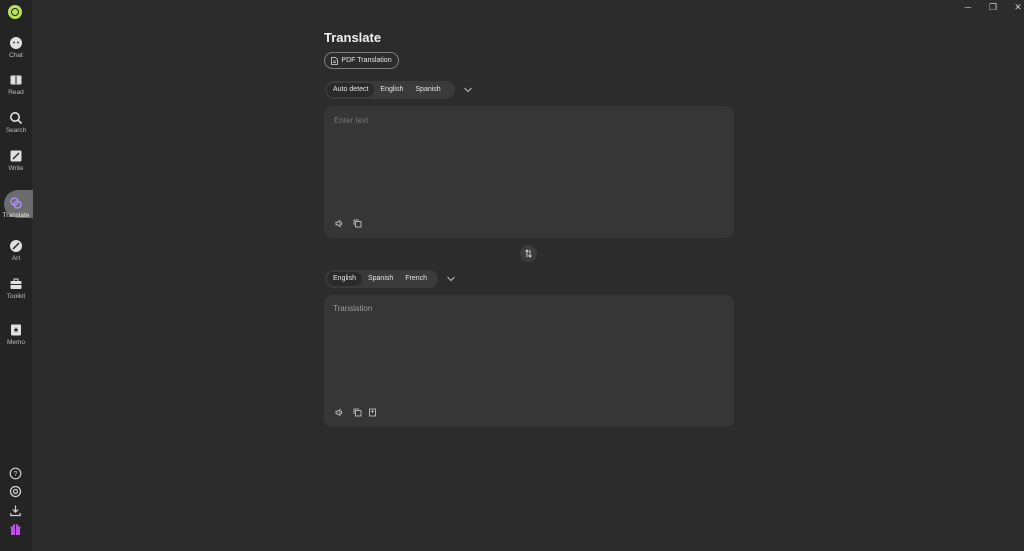  Describe the element at coordinates (16, 43) in the screenshot. I see `chat-icon` at that location.